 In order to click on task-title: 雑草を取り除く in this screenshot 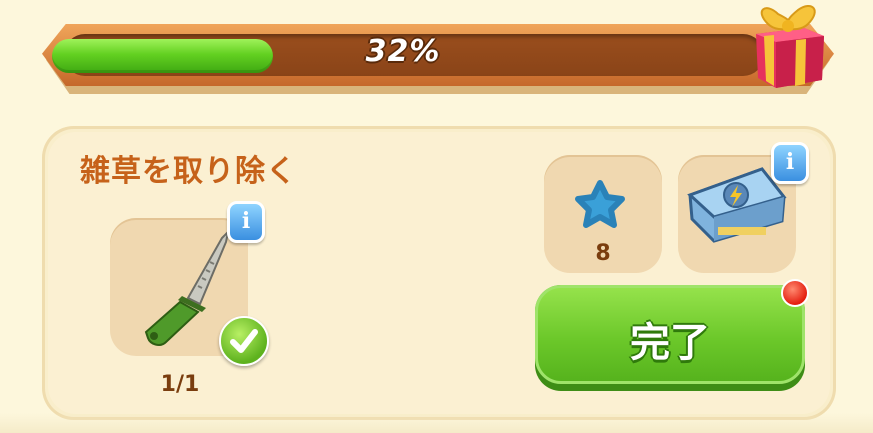, I will do `click(188, 171)`.